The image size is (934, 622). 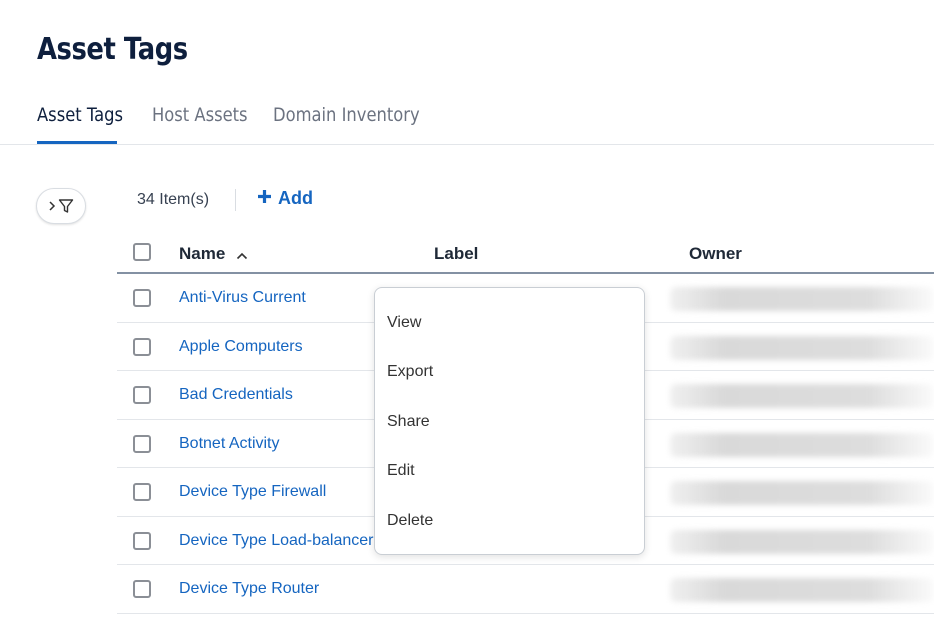 I want to click on tag-name-link: Bad Credentials, so click(x=236, y=395).